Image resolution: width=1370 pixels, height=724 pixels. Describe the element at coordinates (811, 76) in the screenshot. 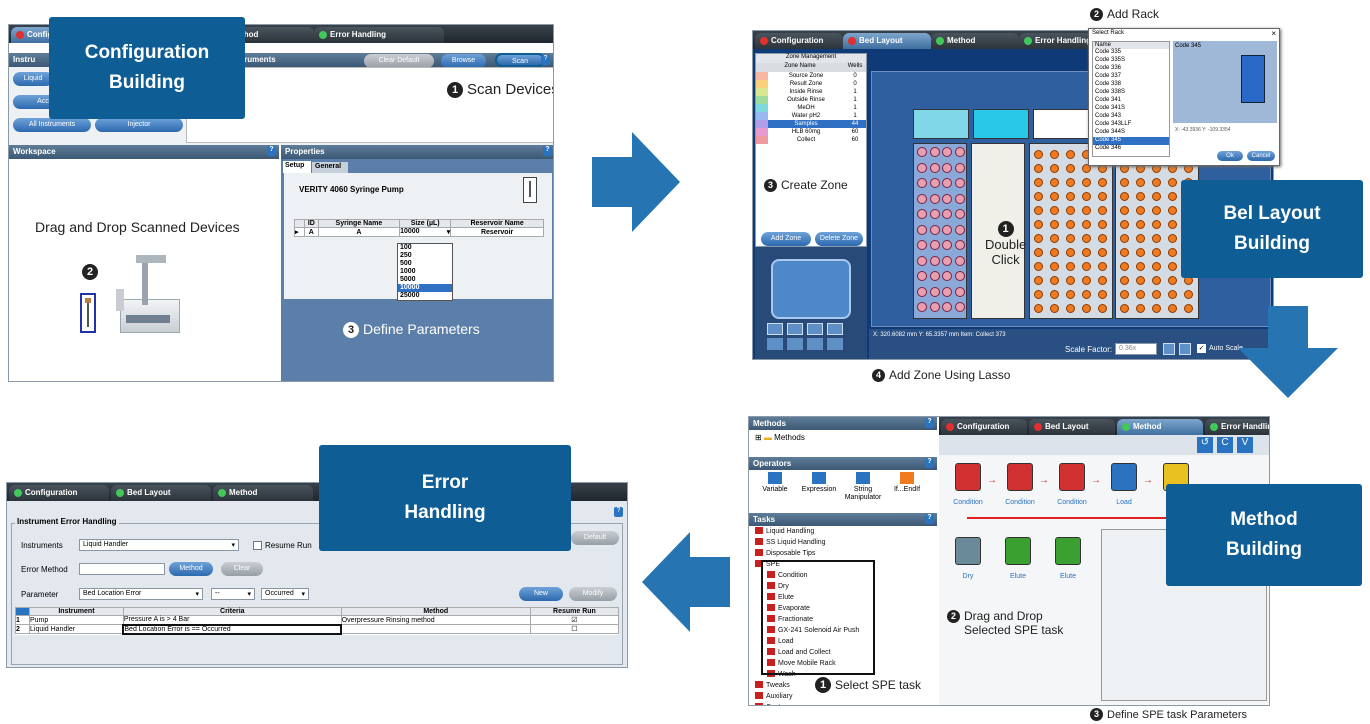

I see `zone-row: Source Zone 0` at that location.